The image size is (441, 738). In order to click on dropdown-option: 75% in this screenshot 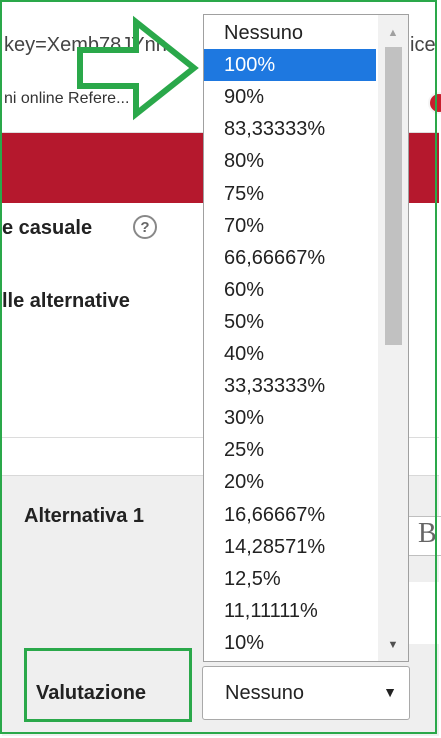, I will do `click(290, 194)`.